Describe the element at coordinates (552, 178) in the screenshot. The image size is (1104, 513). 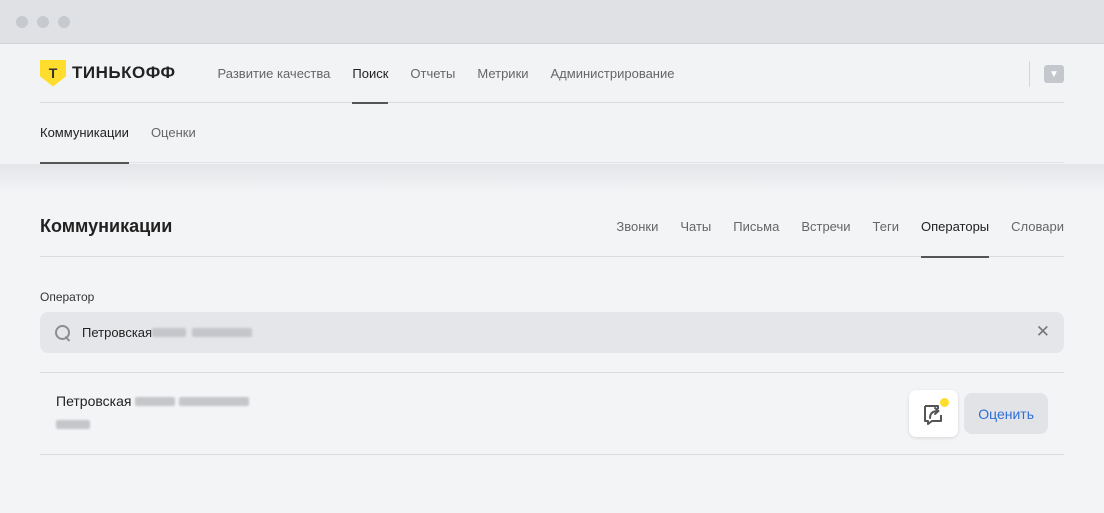
I see `header-shadow` at that location.